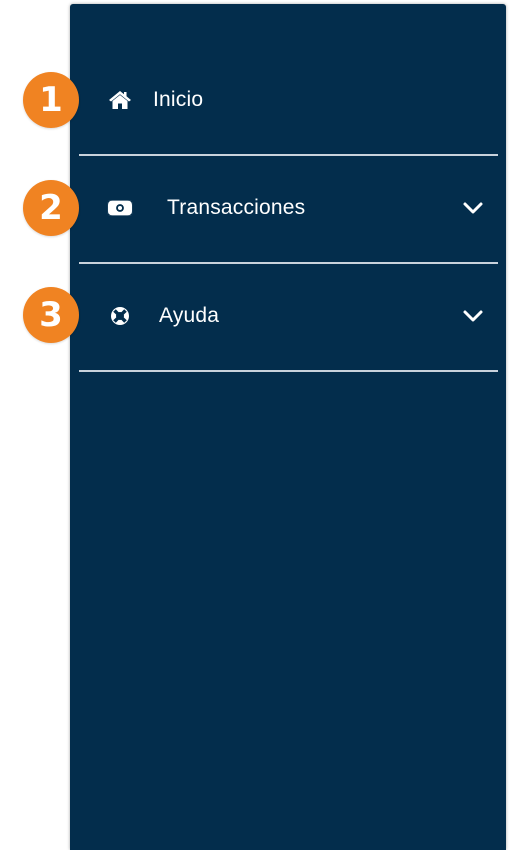 Image resolution: width=513 pixels, height=850 pixels. I want to click on step-badge-3: 3, so click(51, 315).